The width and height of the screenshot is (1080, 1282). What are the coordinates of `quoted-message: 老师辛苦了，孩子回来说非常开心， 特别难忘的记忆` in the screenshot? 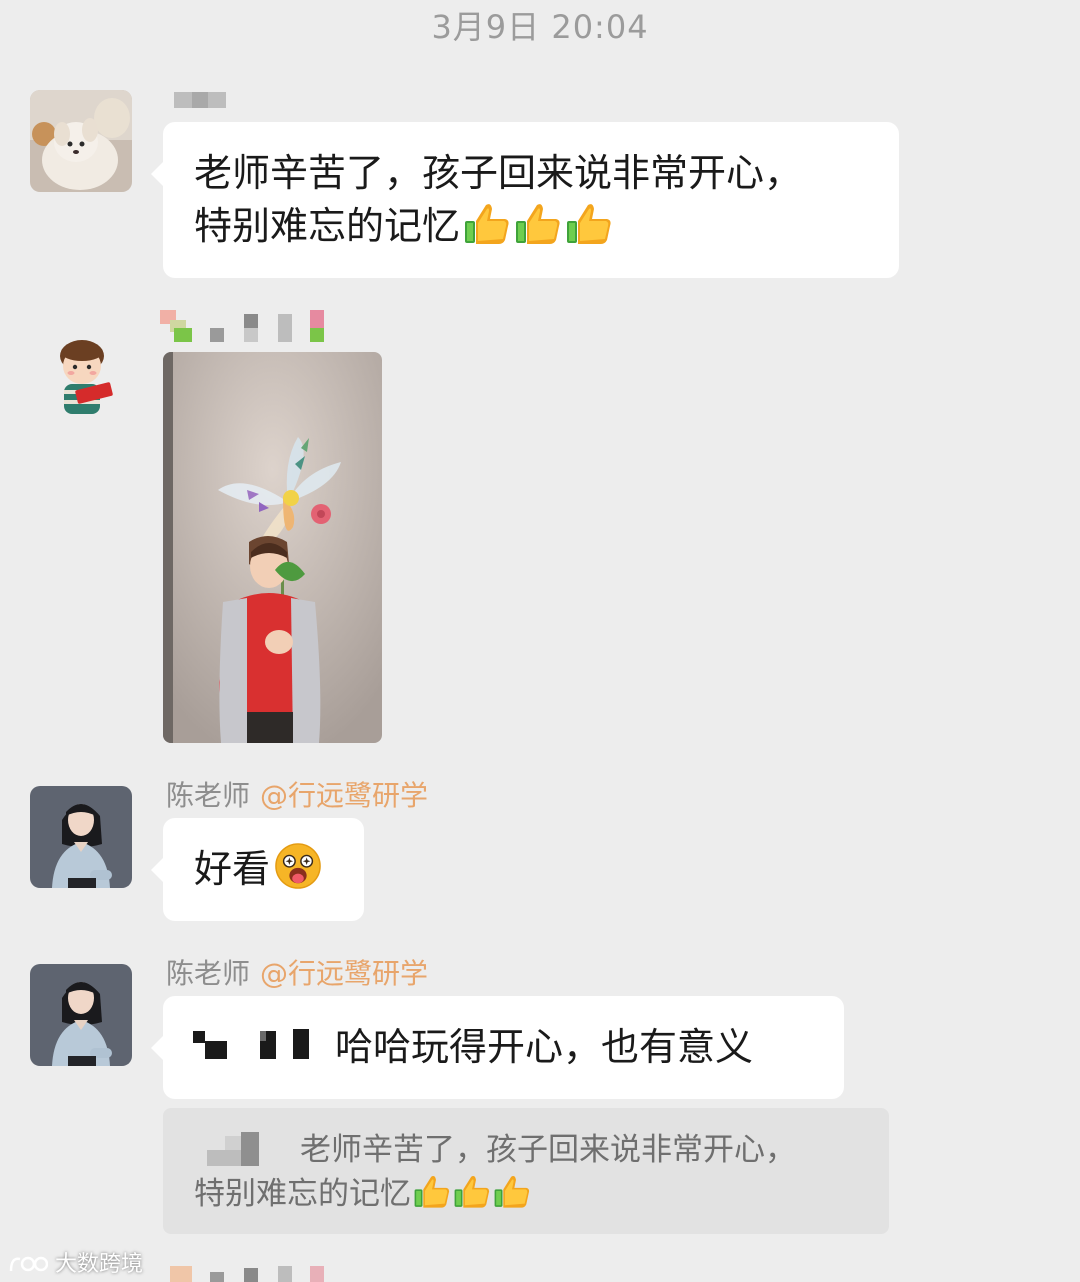 It's located at (526, 1171).